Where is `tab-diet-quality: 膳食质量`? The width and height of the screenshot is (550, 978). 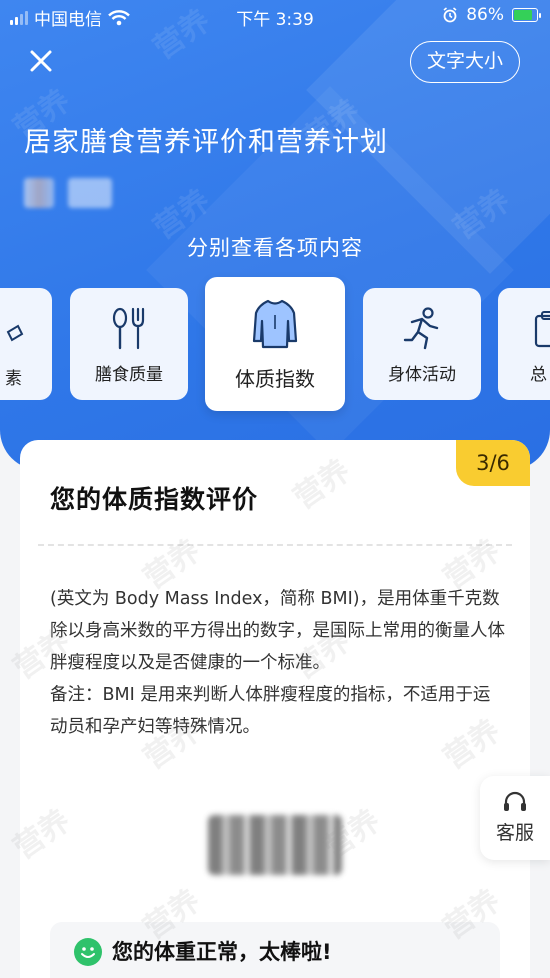 tab-diet-quality: 膳食质量 is located at coordinates (129, 344).